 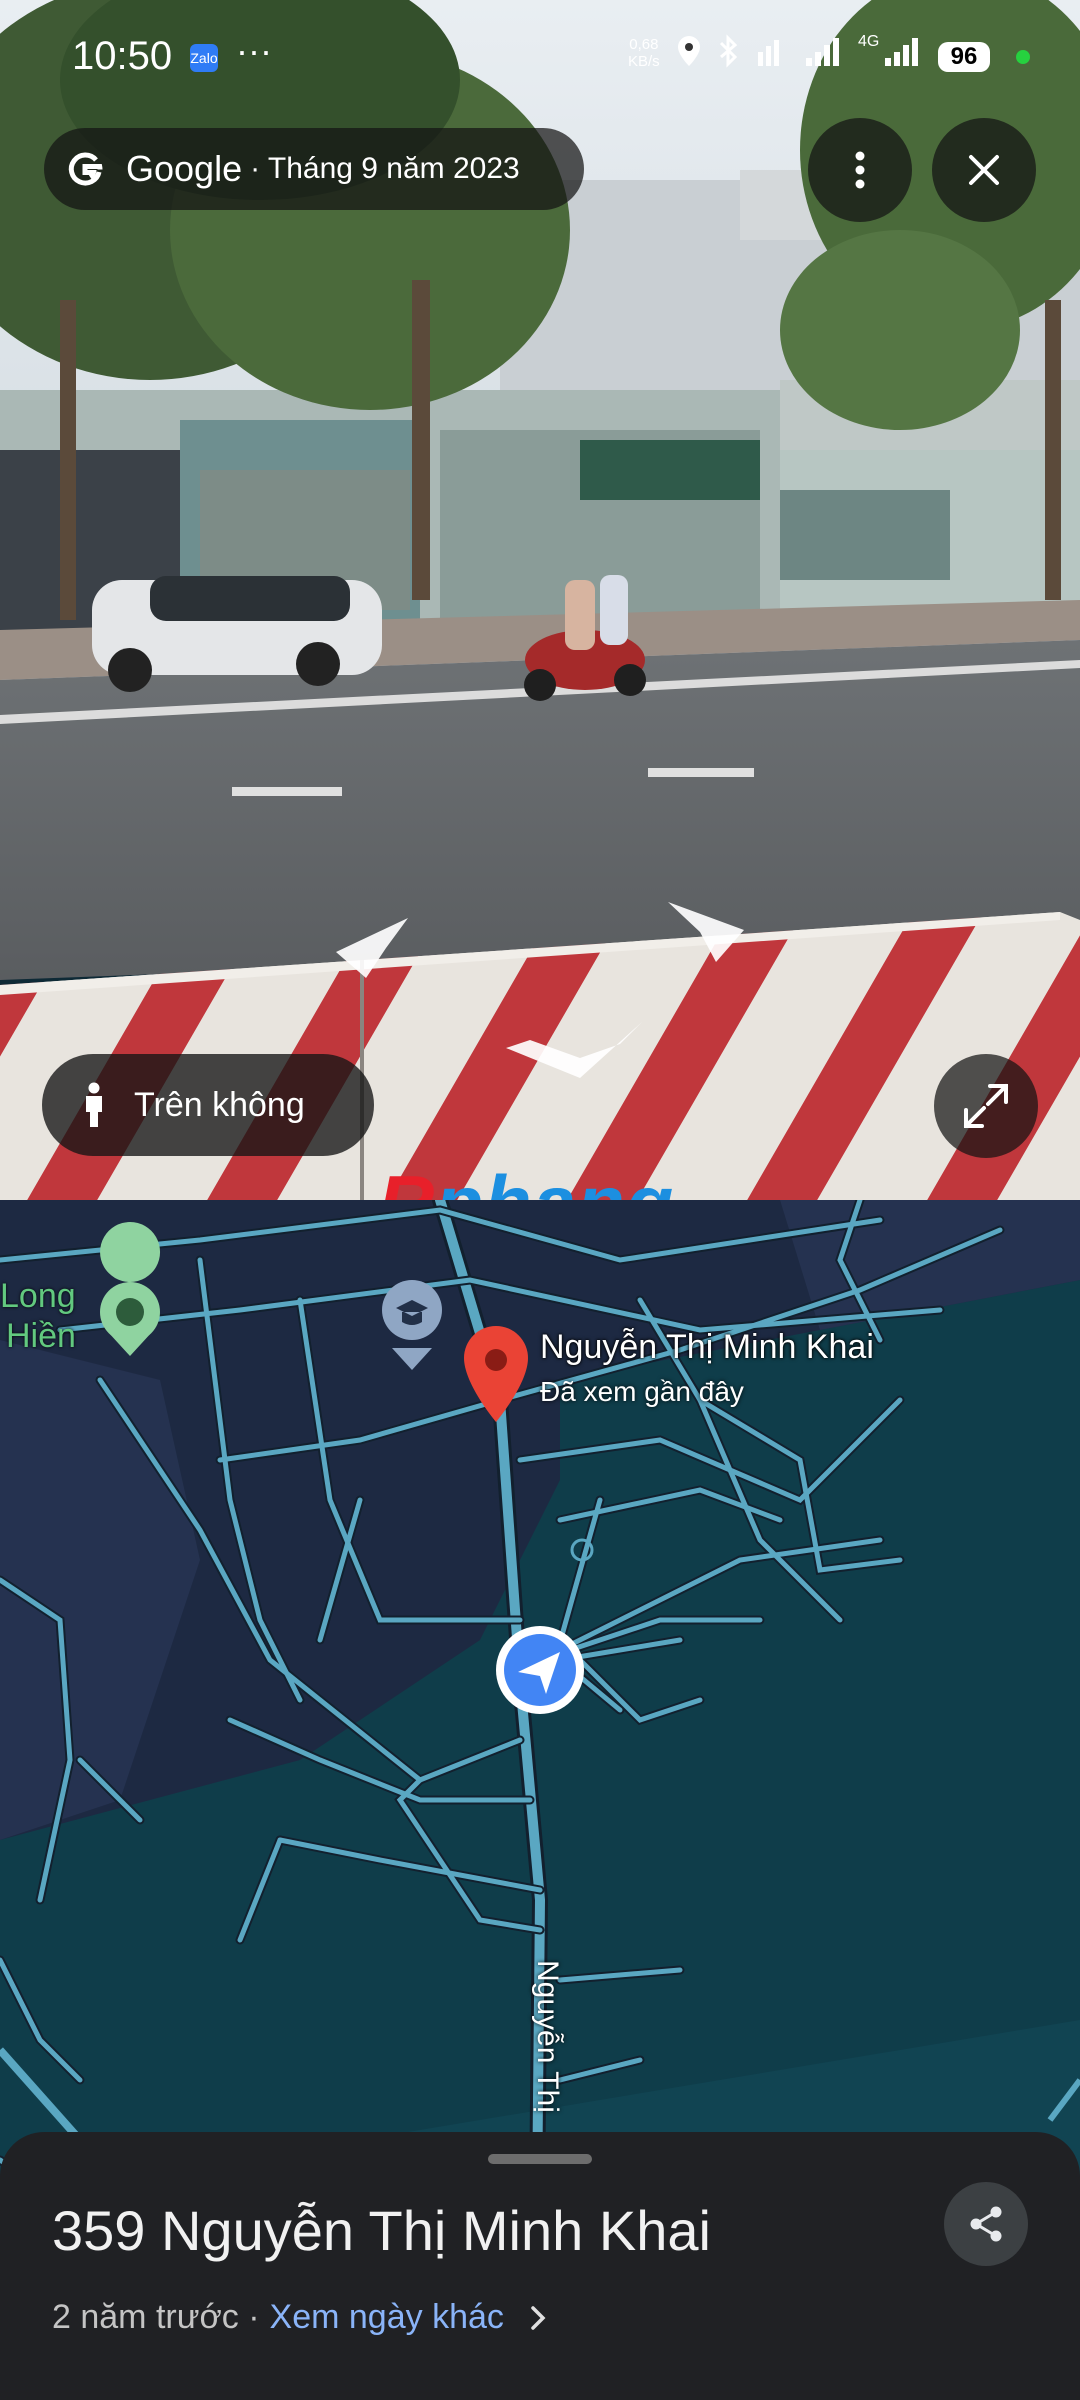 I want to click on wifi-calling-icon, so click(x=768, y=53).